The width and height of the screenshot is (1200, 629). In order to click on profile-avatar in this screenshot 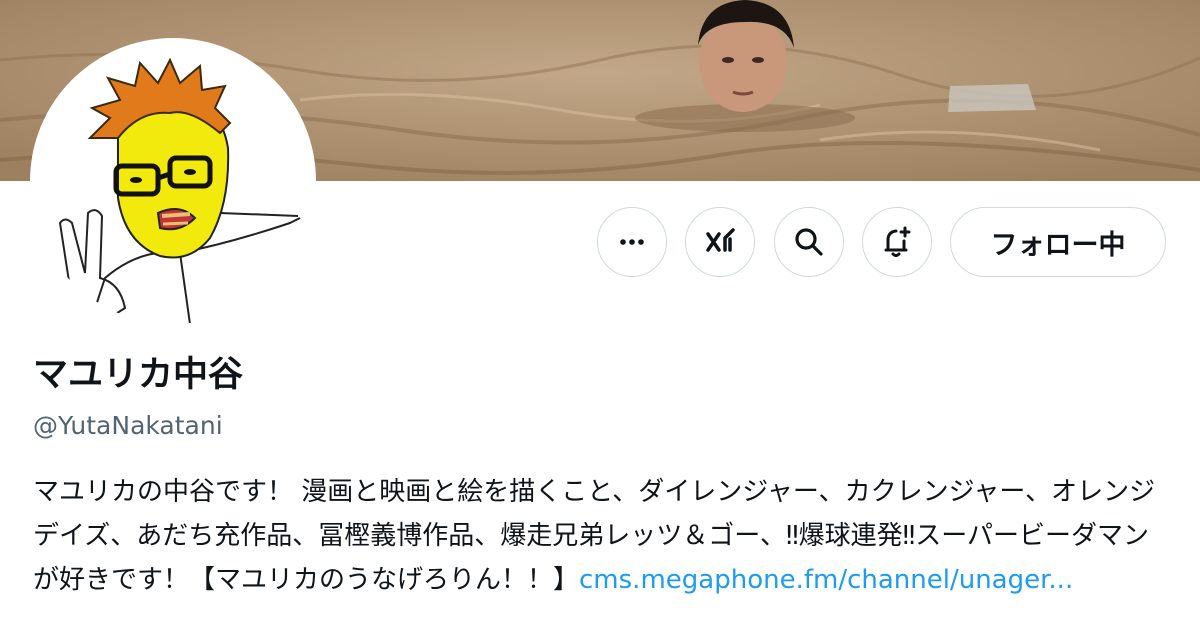, I will do `click(173, 181)`.